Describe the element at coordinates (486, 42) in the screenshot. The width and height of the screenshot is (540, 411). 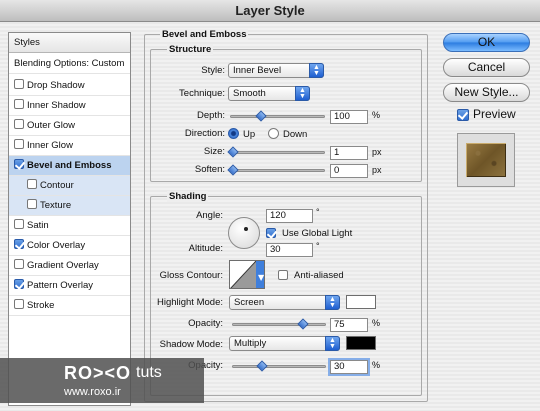
I see `ok-button: OK` at that location.